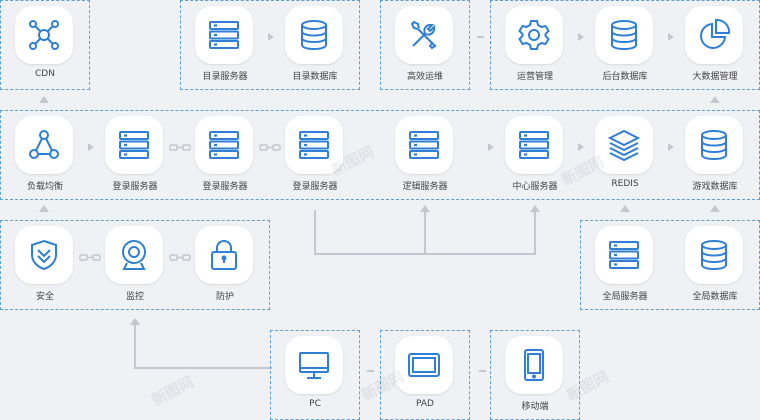 This screenshot has width=760, height=420. Describe the element at coordinates (534, 77) in the screenshot. I see `node-label: 运营管理` at that location.